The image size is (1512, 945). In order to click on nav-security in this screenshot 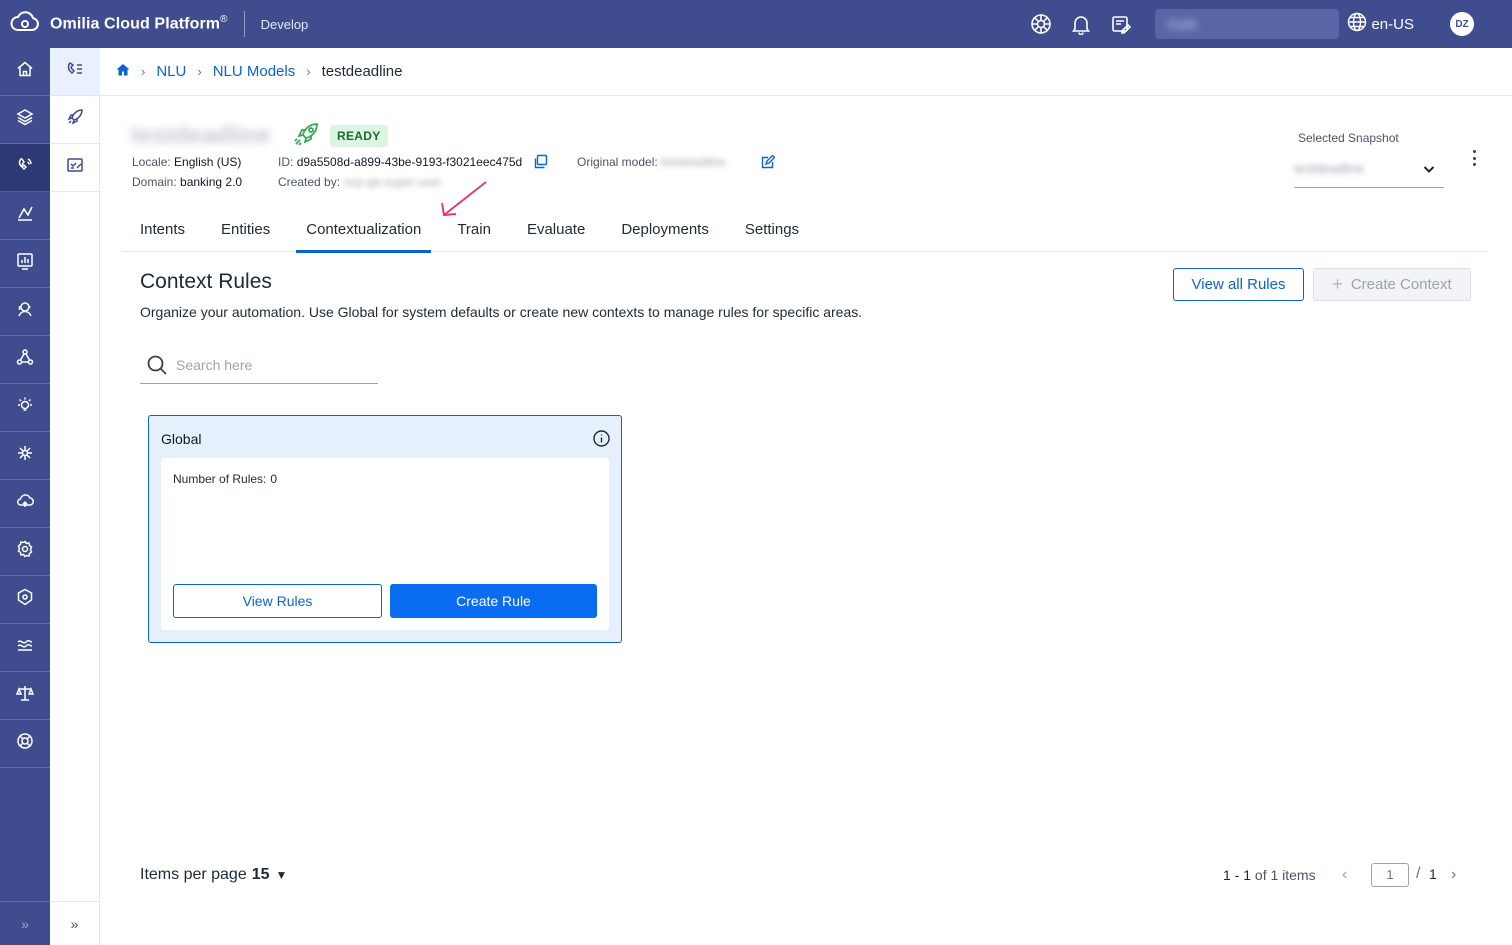, I will do `click(25, 600)`.